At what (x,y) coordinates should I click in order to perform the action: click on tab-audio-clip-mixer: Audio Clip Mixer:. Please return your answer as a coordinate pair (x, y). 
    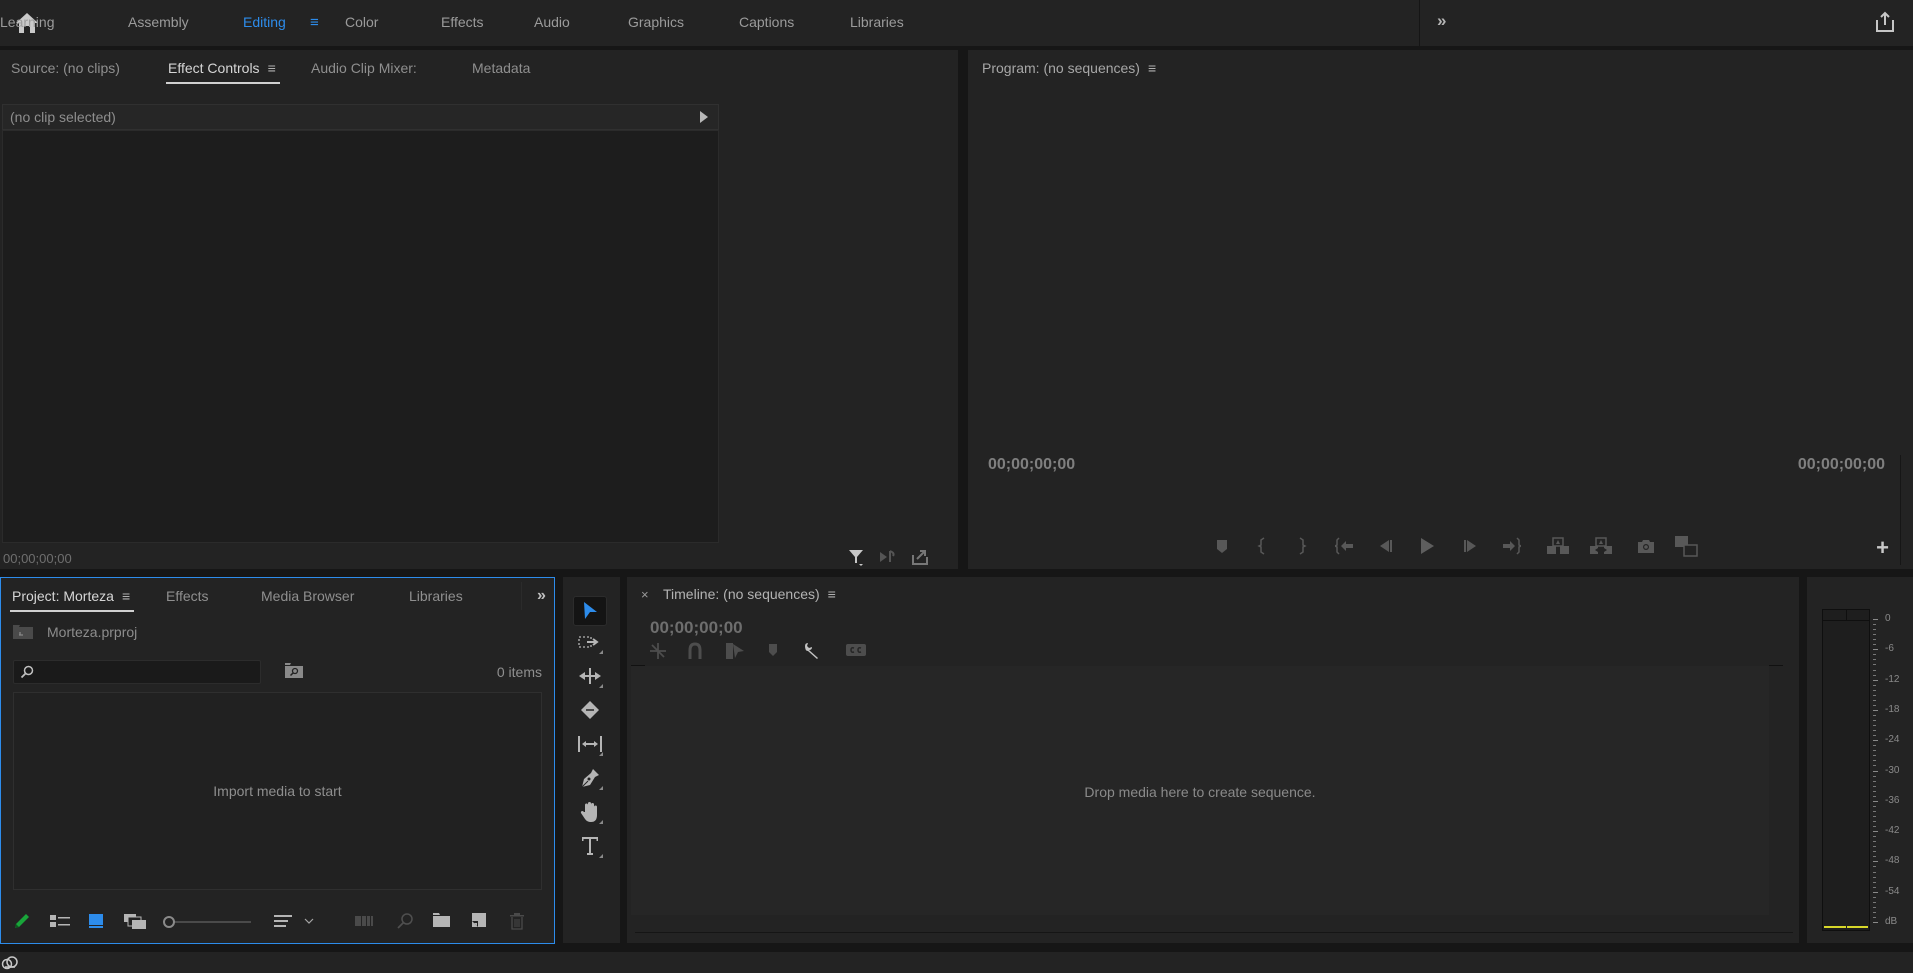
    Looking at the image, I should click on (364, 68).